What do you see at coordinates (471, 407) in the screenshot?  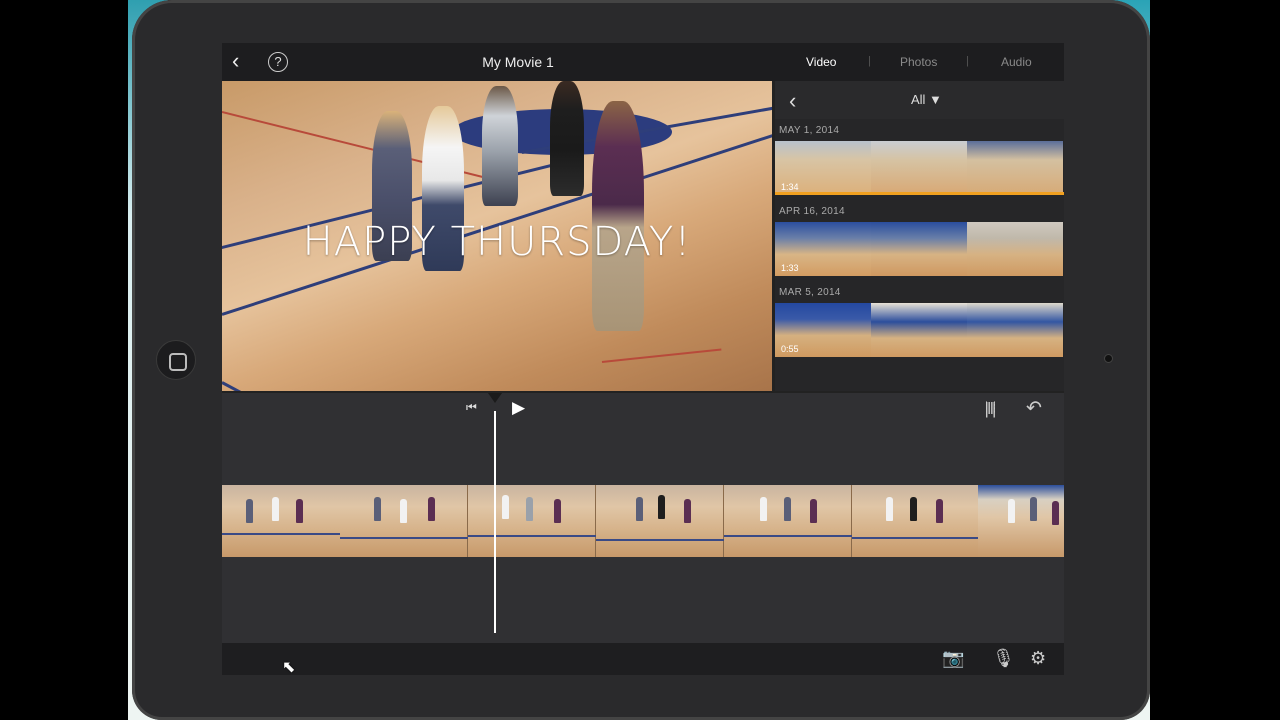 I see `skip-to-start-icon: ⏮` at bounding box center [471, 407].